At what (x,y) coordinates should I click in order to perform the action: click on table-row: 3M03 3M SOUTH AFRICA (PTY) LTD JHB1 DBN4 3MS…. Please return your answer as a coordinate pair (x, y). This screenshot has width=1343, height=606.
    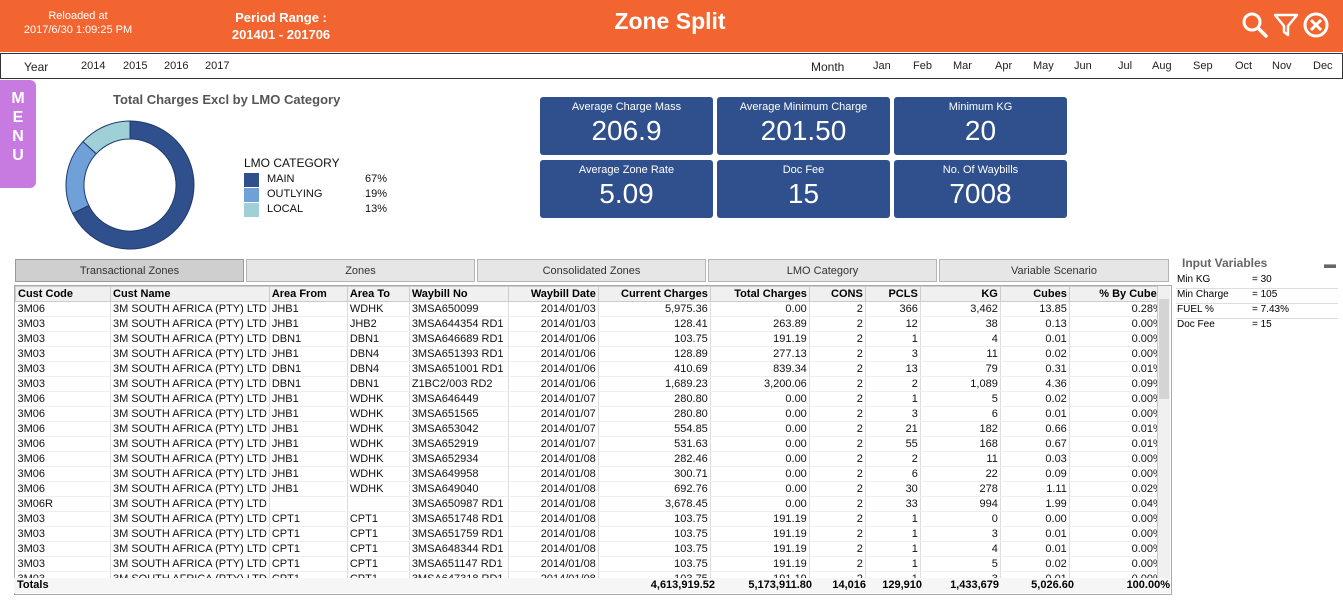
    Looking at the image, I should click on (590, 354).